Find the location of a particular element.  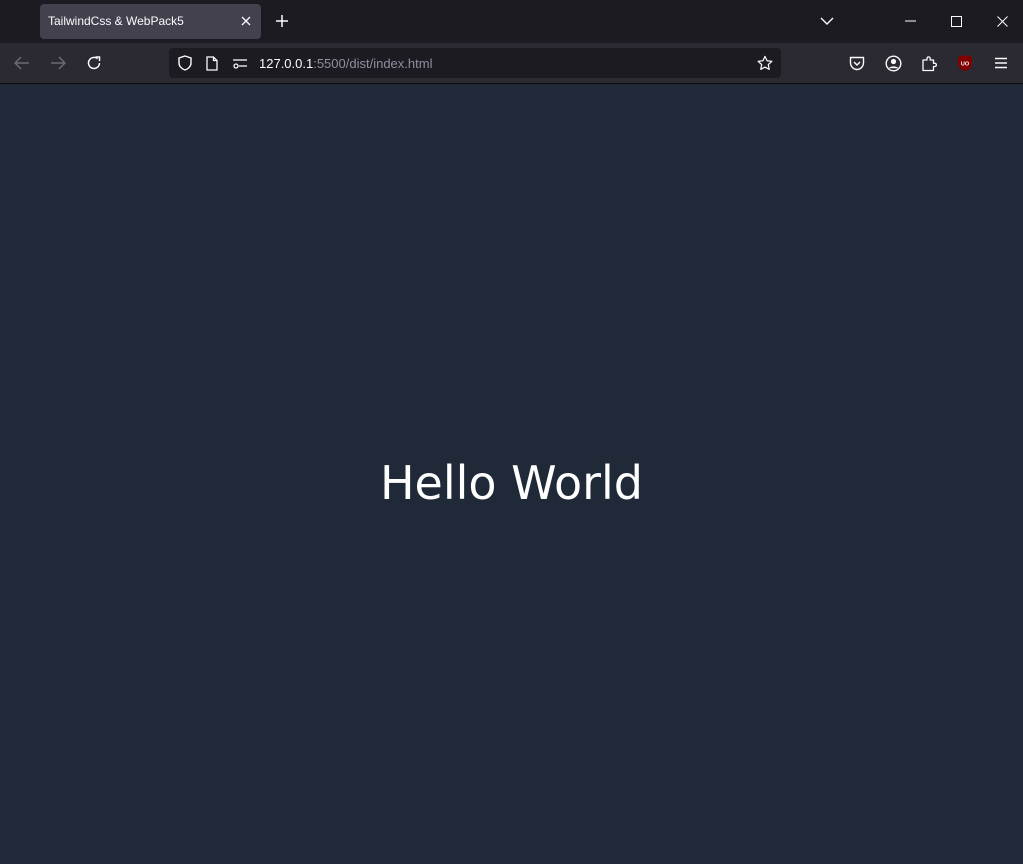

ublock-badge-text: UO is located at coordinates (965, 65).